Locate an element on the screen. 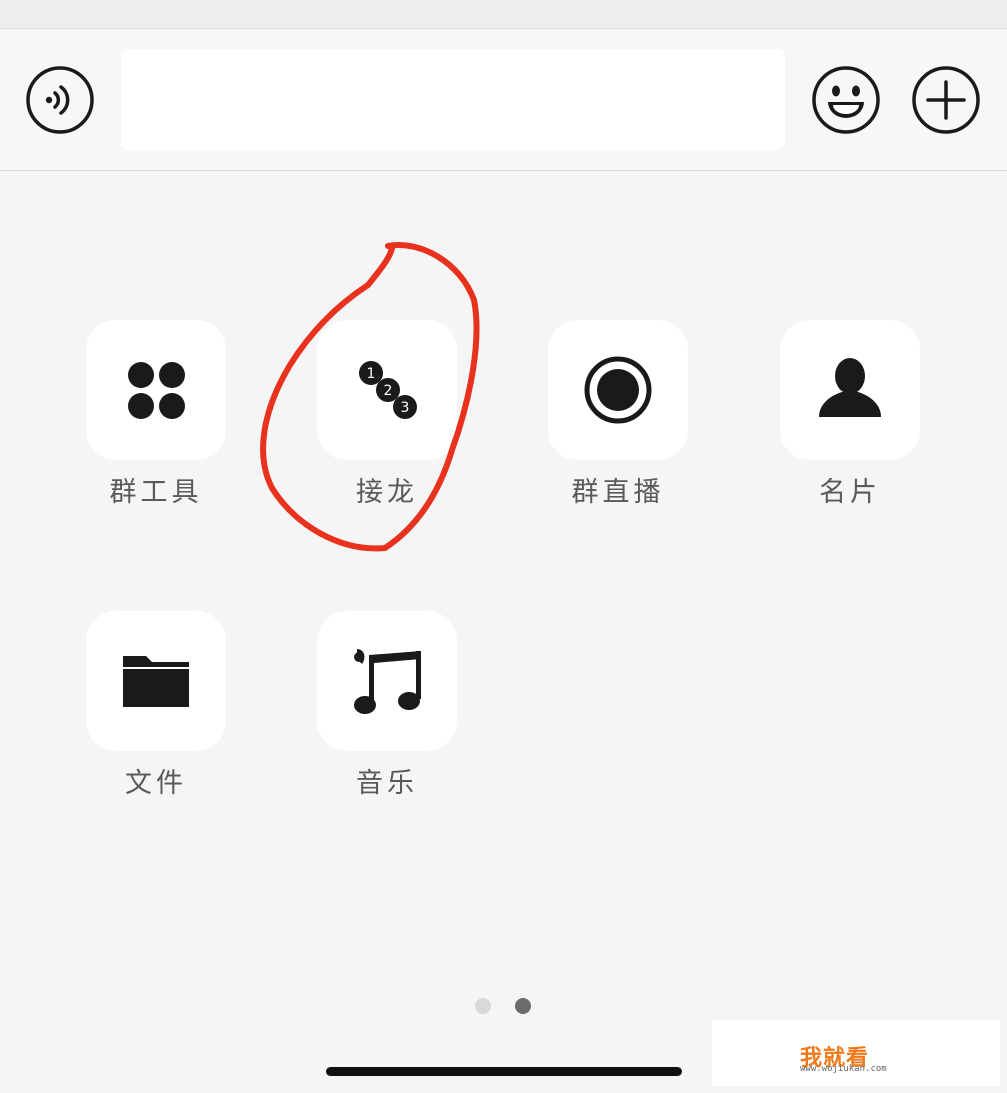  plus-icon is located at coordinates (946, 100).